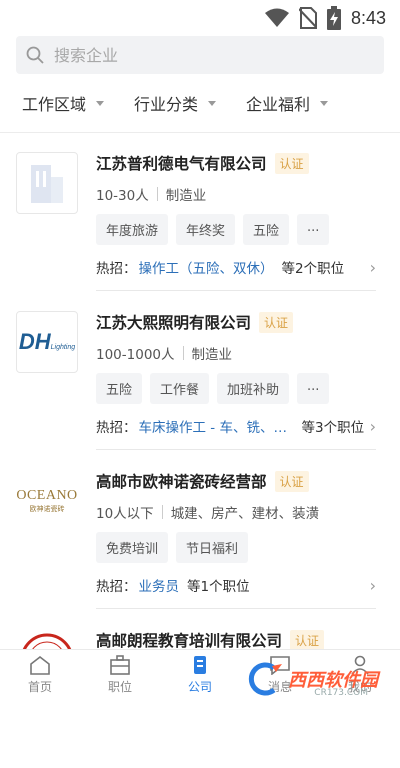  Describe the element at coordinates (245, 514) in the screenshot. I see `company-industry: 城建、房产、建材、装潢` at that location.